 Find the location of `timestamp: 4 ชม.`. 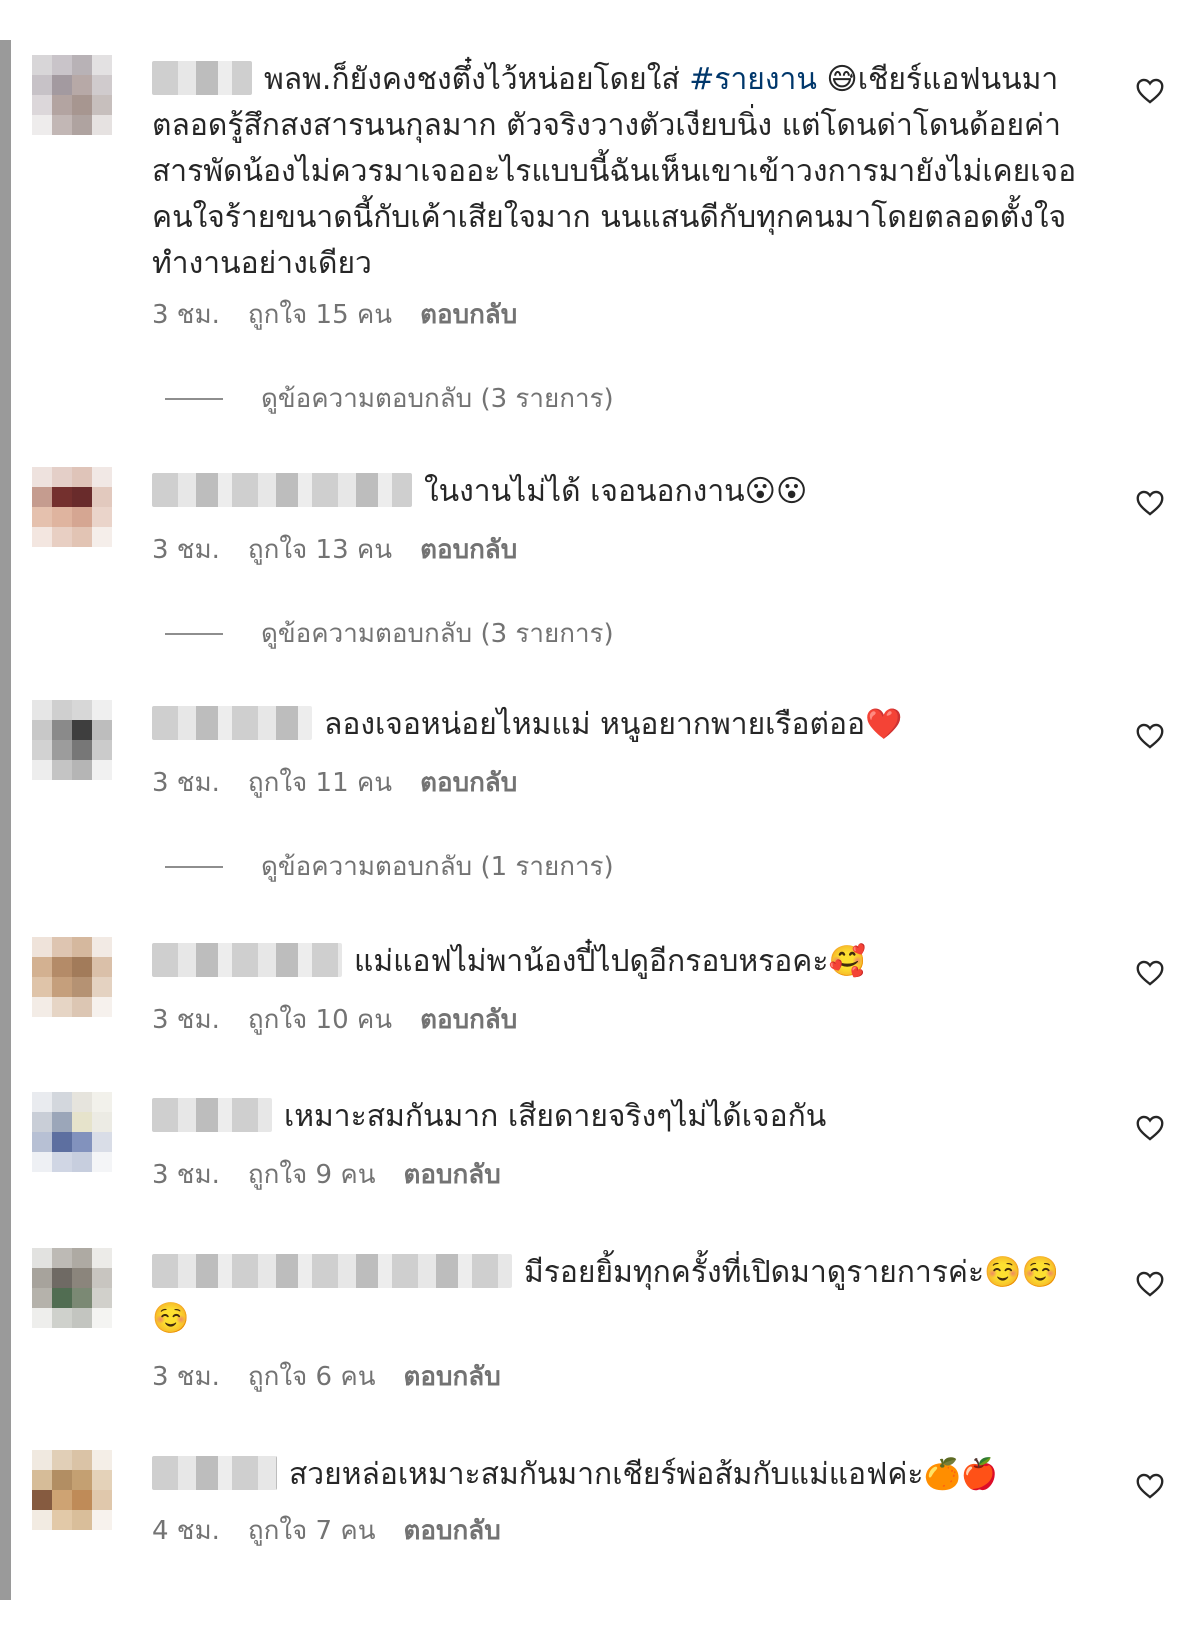

timestamp: 4 ชม. is located at coordinates (186, 1531).